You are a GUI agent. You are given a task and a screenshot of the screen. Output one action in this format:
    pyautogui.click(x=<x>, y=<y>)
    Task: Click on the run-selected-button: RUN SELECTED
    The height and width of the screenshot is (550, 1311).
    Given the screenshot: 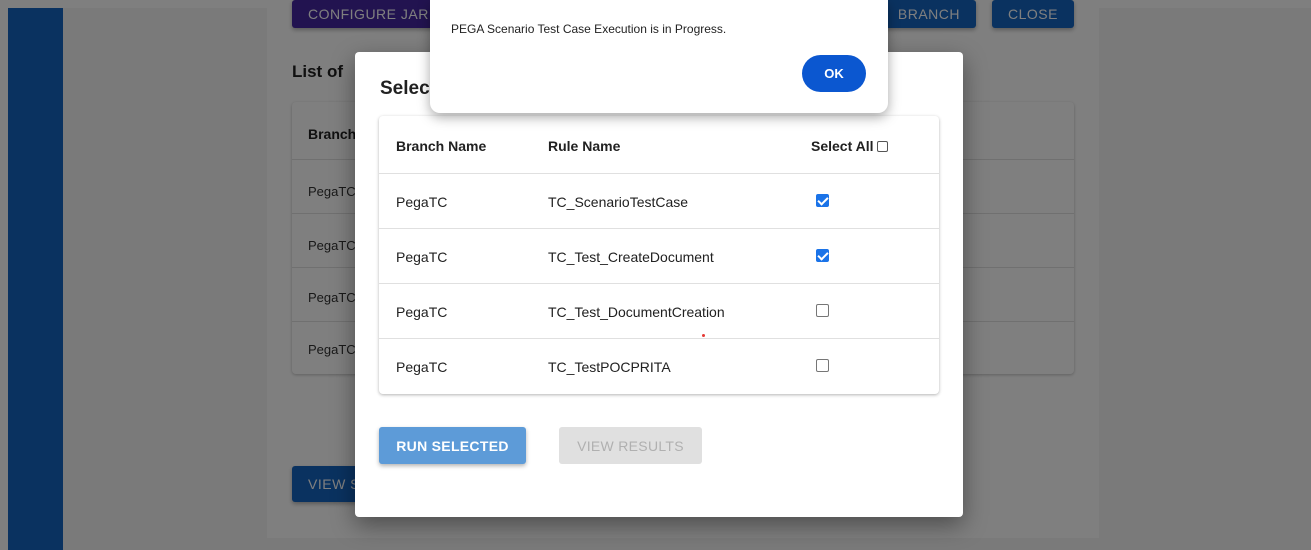 What is the action you would take?
    pyautogui.click(x=452, y=445)
    